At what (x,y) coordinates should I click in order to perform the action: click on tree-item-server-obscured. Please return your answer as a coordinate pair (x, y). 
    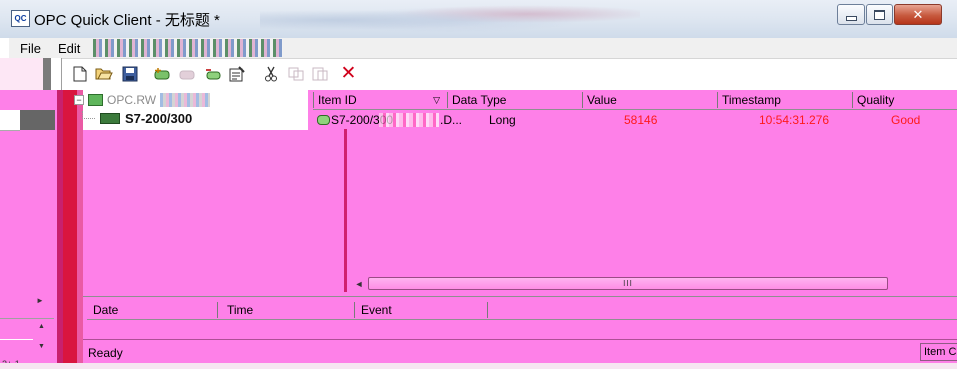
    Looking at the image, I should click on (185, 100).